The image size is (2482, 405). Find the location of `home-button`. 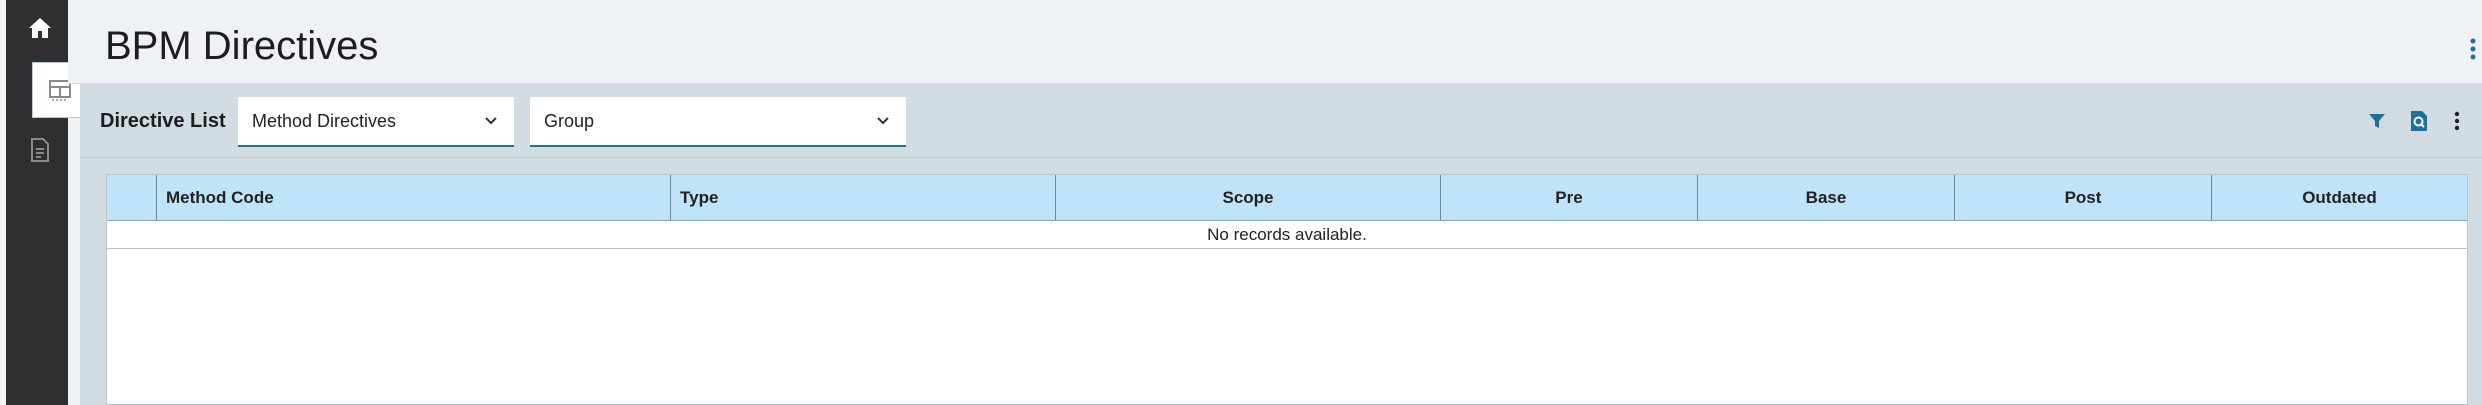

home-button is located at coordinates (40, 28).